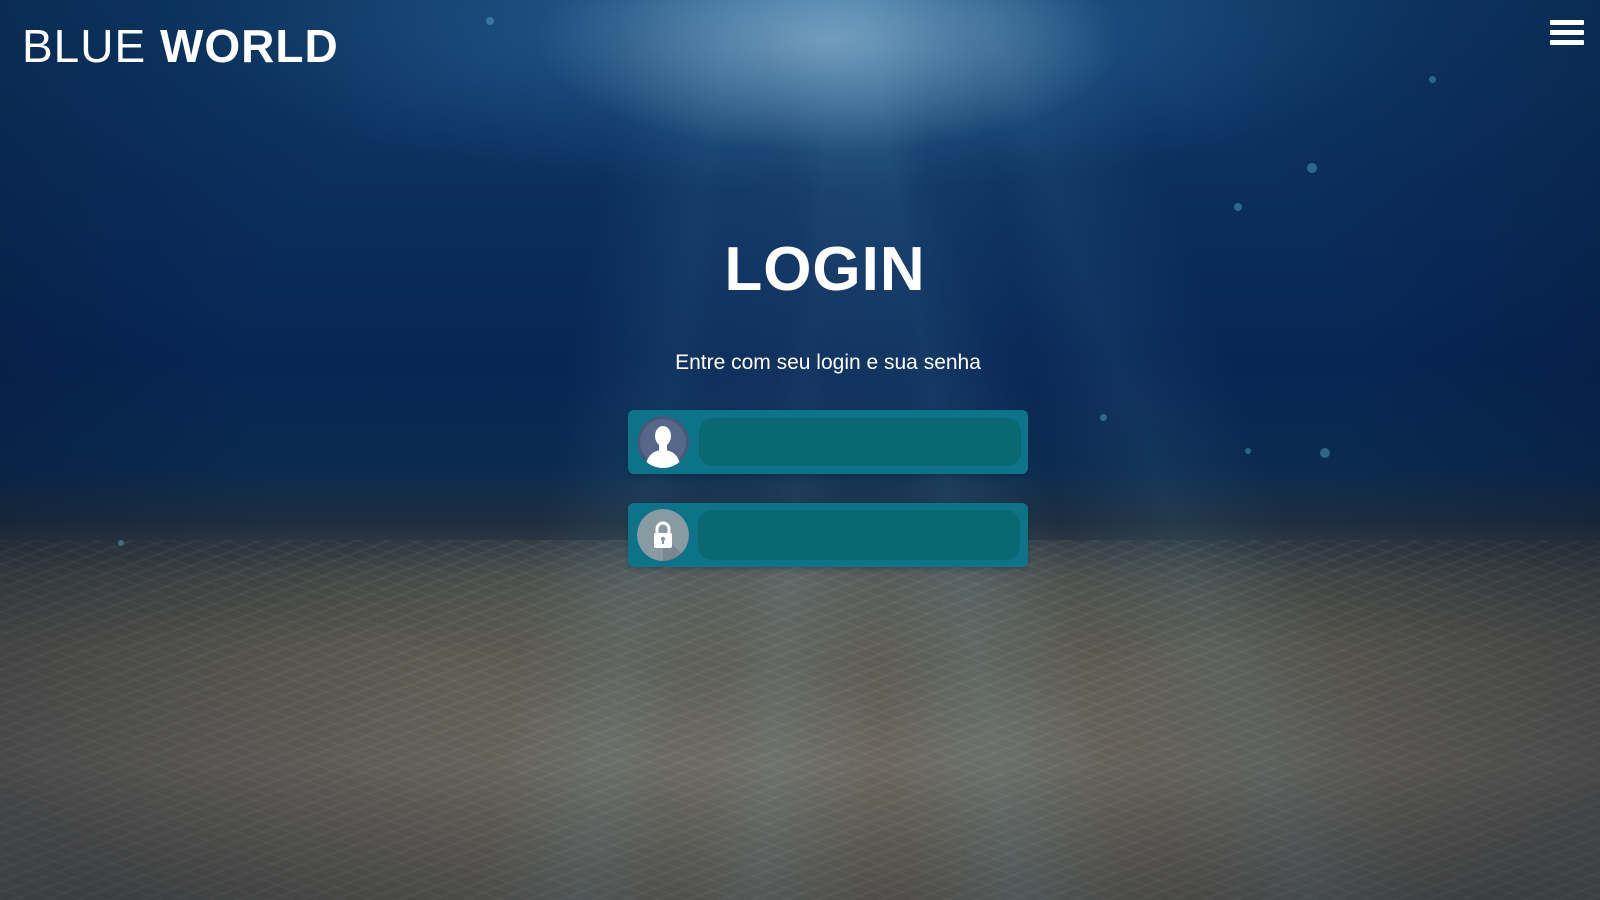 The width and height of the screenshot is (1600, 900). I want to click on login-subtitle: Entre com seu login e sua senha, so click(828, 362).